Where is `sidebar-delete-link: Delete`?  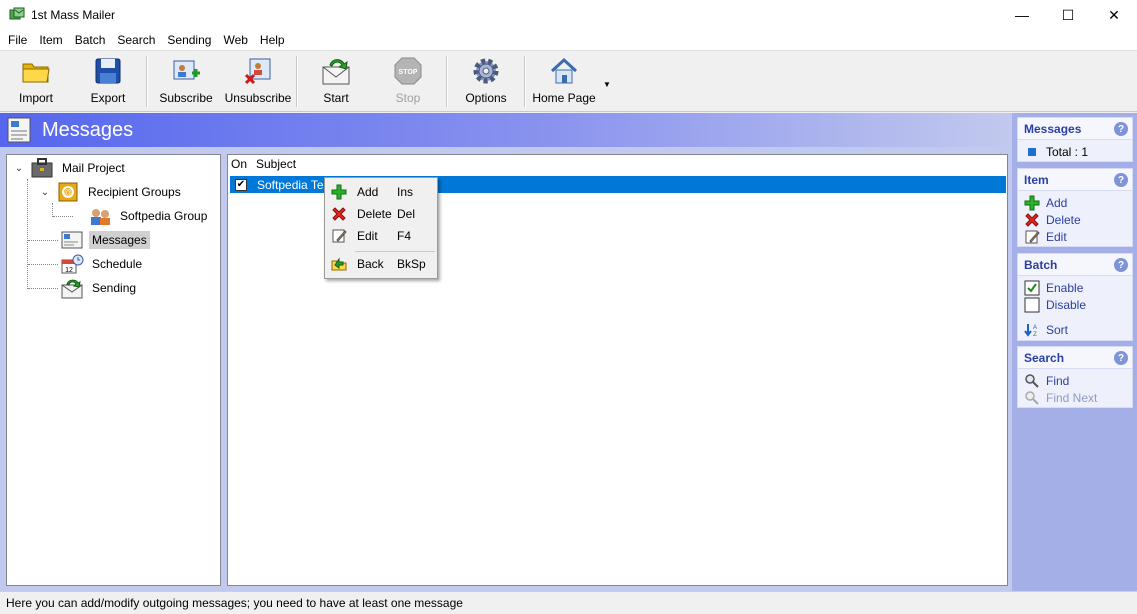 sidebar-delete-link: Delete is located at coordinates (1075, 219).